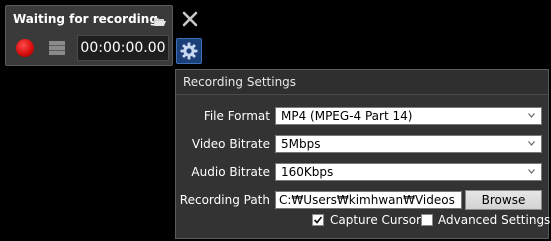 This screenshot has width=551, height=241. I want to click on folder-open-icon, so click(160, 19).